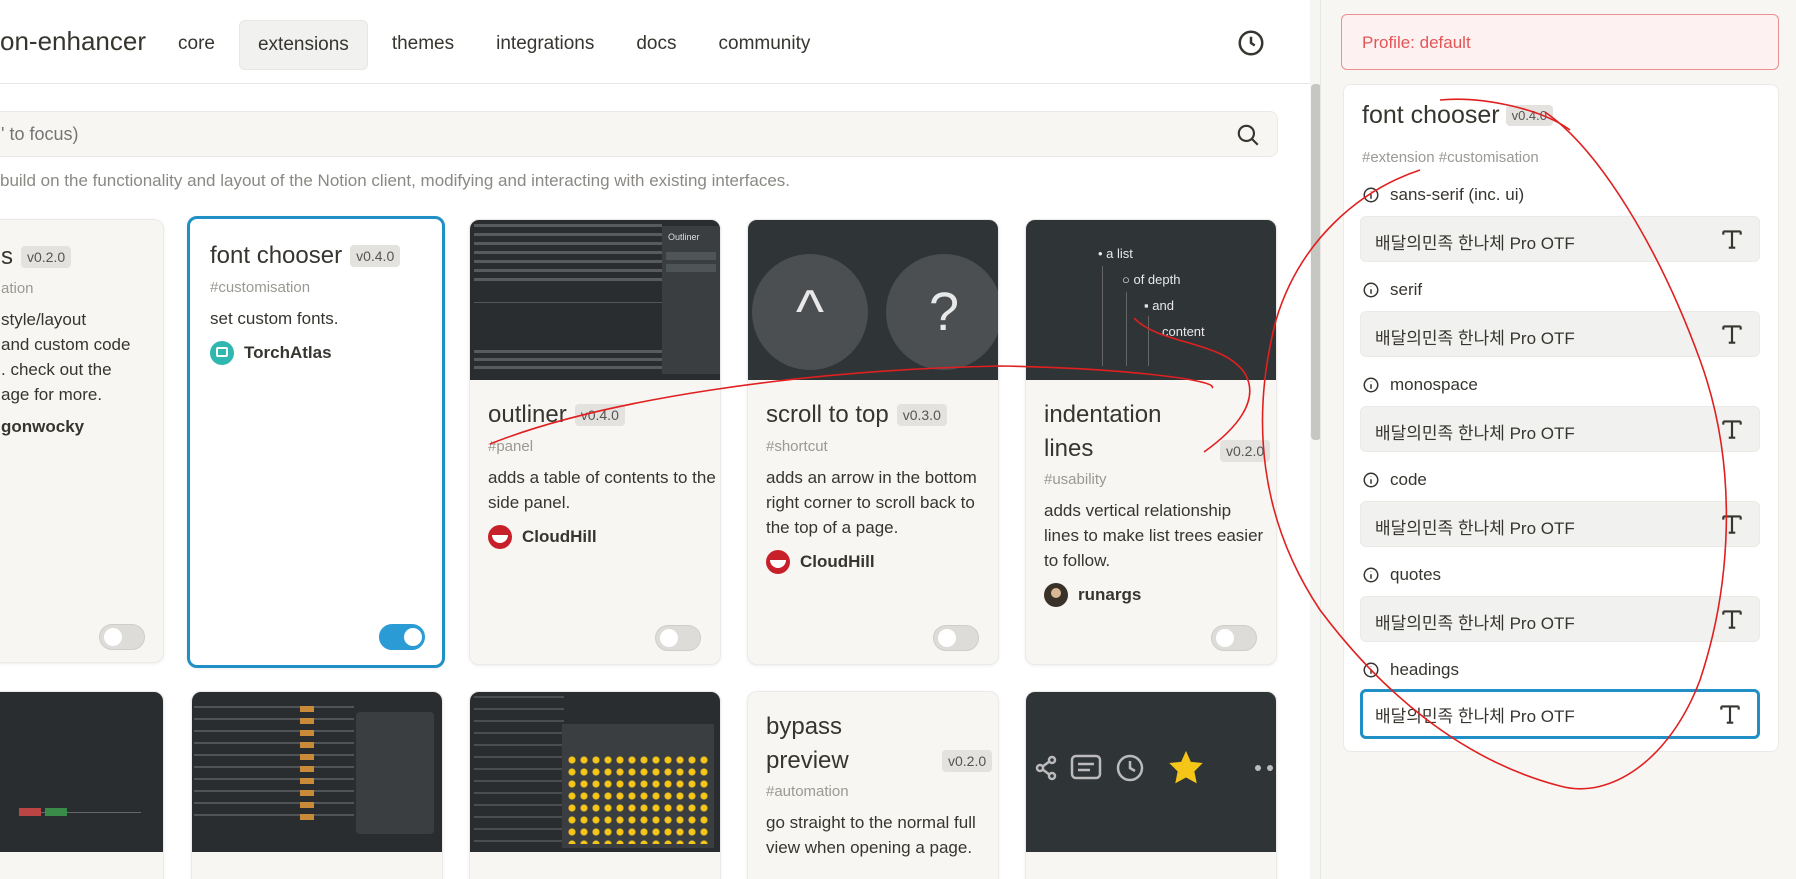  Describe the element at coordinates (797, 446) in the screenshot. I see `card-tags: #shortcut` at that location.